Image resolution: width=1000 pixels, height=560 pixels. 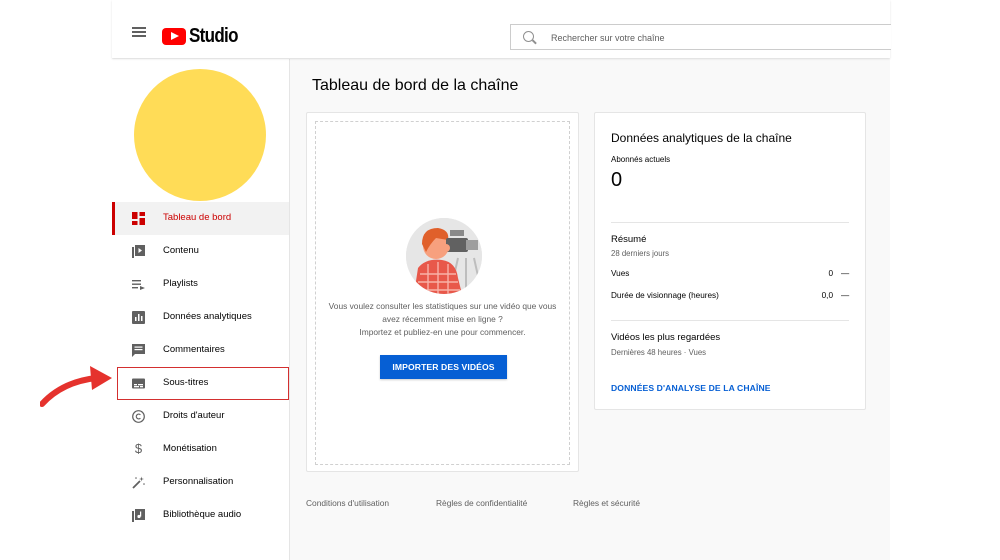 I want to click on sidebar-item-copyright: Droits d'auteur, so click(x=200, y=416).